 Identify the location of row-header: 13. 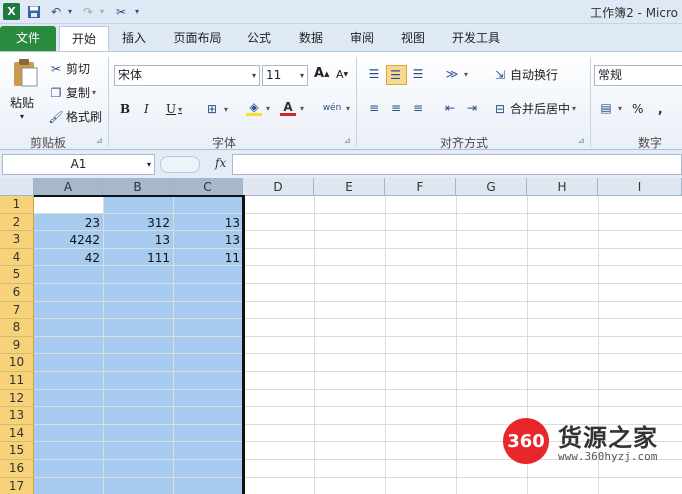
(17, 416).